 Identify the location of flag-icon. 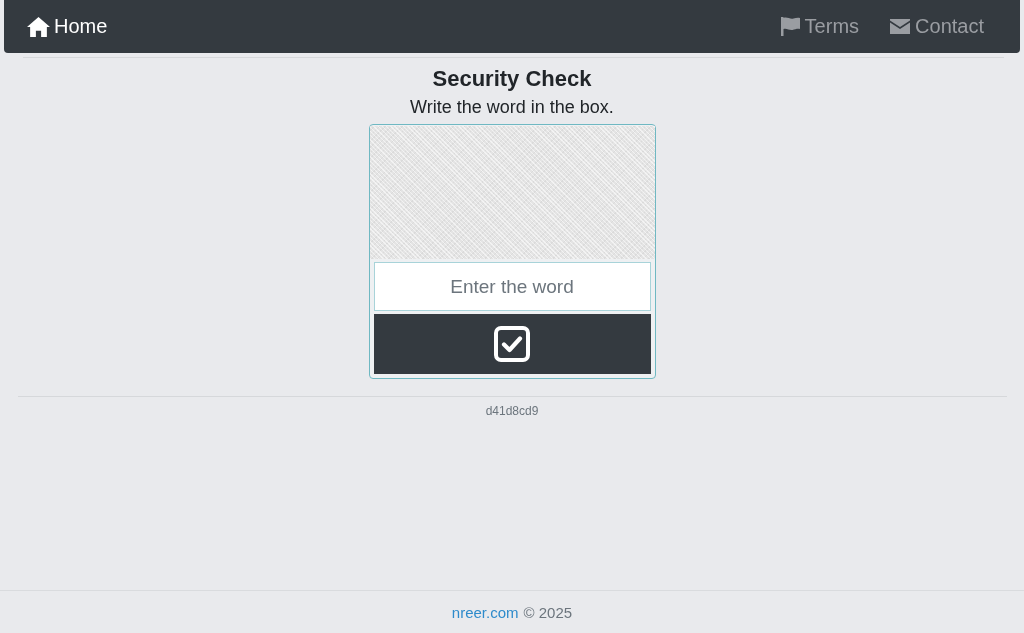
(790, 26).